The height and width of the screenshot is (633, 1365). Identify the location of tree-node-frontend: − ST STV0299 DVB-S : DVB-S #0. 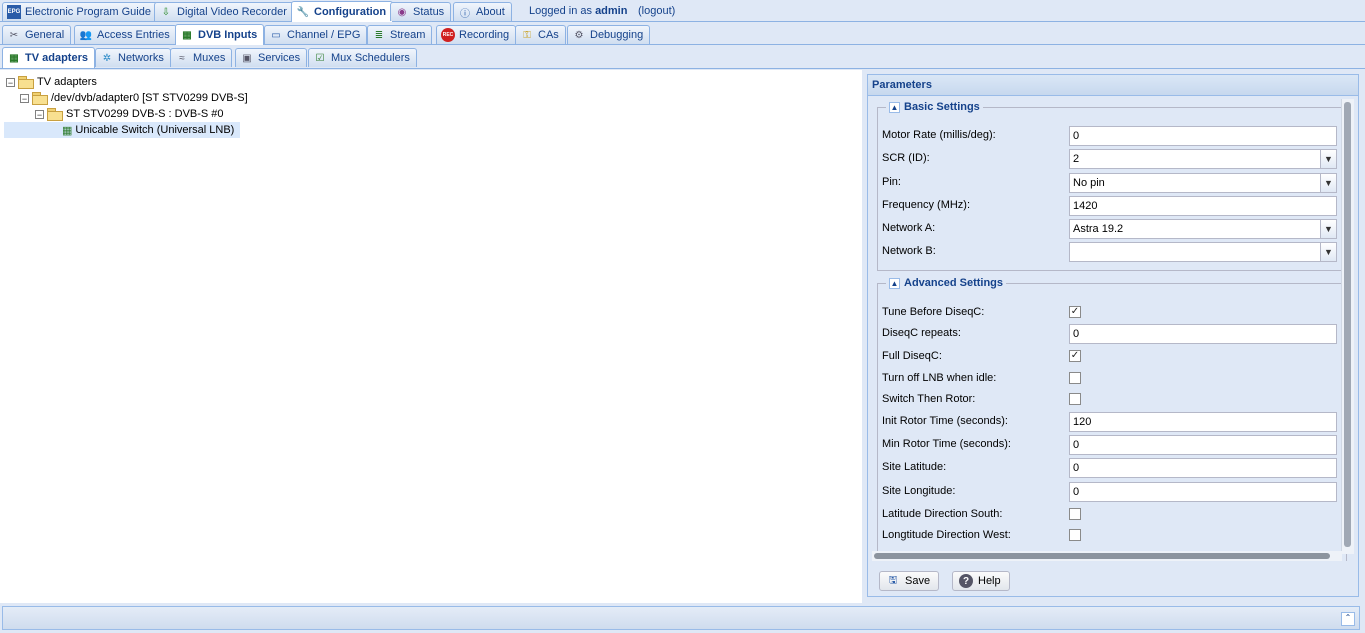
(129, 114).